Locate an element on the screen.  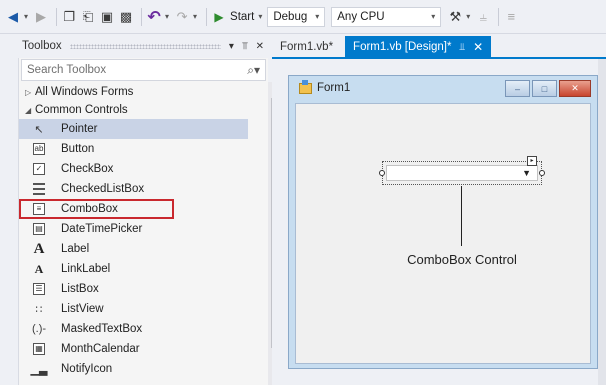
toolbox-item-label: NotifyIcon is located at coordinates (87, 369).